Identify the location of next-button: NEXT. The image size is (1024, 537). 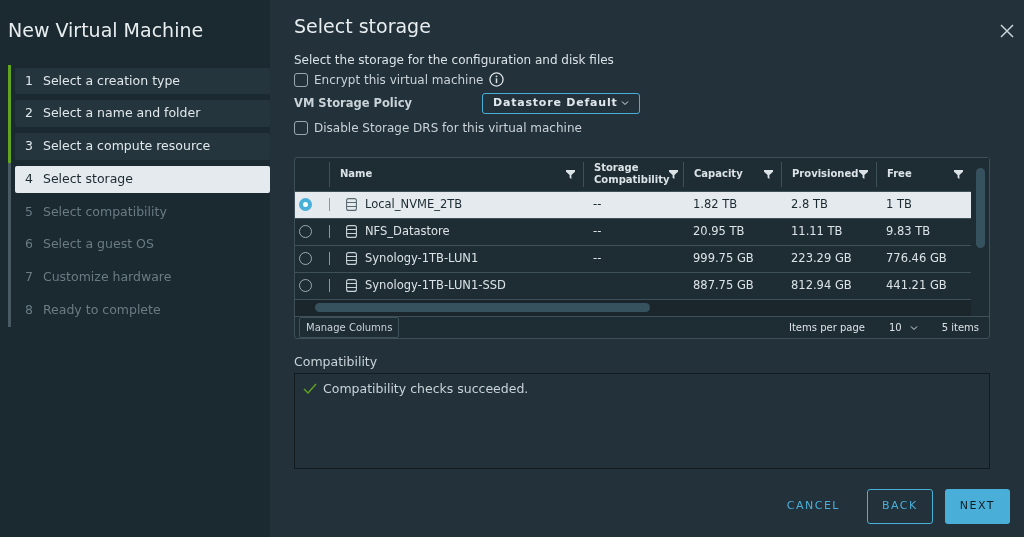
(977, 506).